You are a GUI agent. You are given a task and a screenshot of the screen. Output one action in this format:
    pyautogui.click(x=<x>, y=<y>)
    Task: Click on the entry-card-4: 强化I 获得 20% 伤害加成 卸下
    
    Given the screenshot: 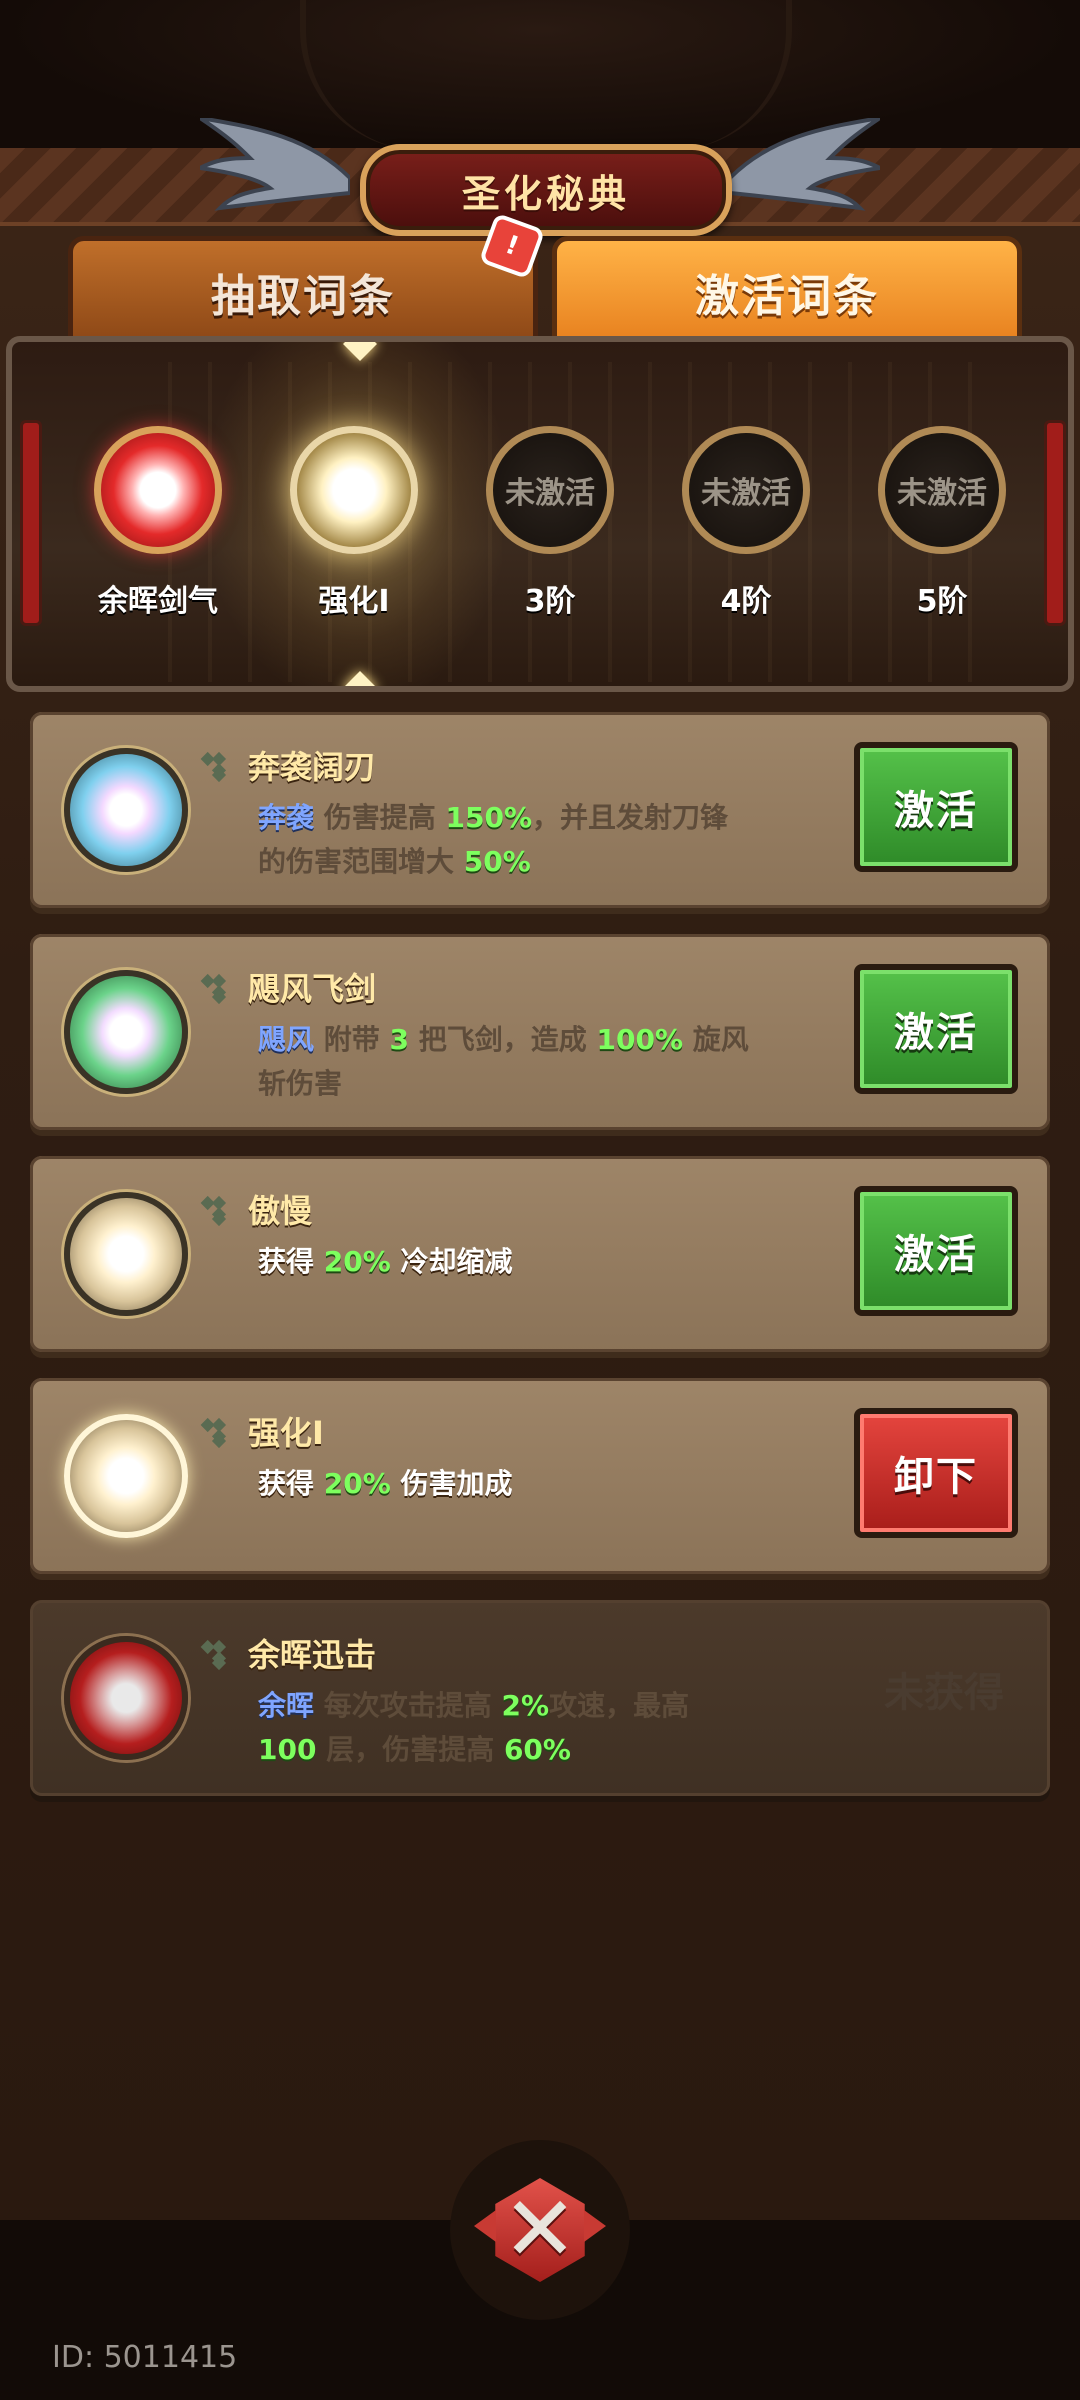 What is the action you would take?
    pyautogui.click(x=540, y=1476)
    